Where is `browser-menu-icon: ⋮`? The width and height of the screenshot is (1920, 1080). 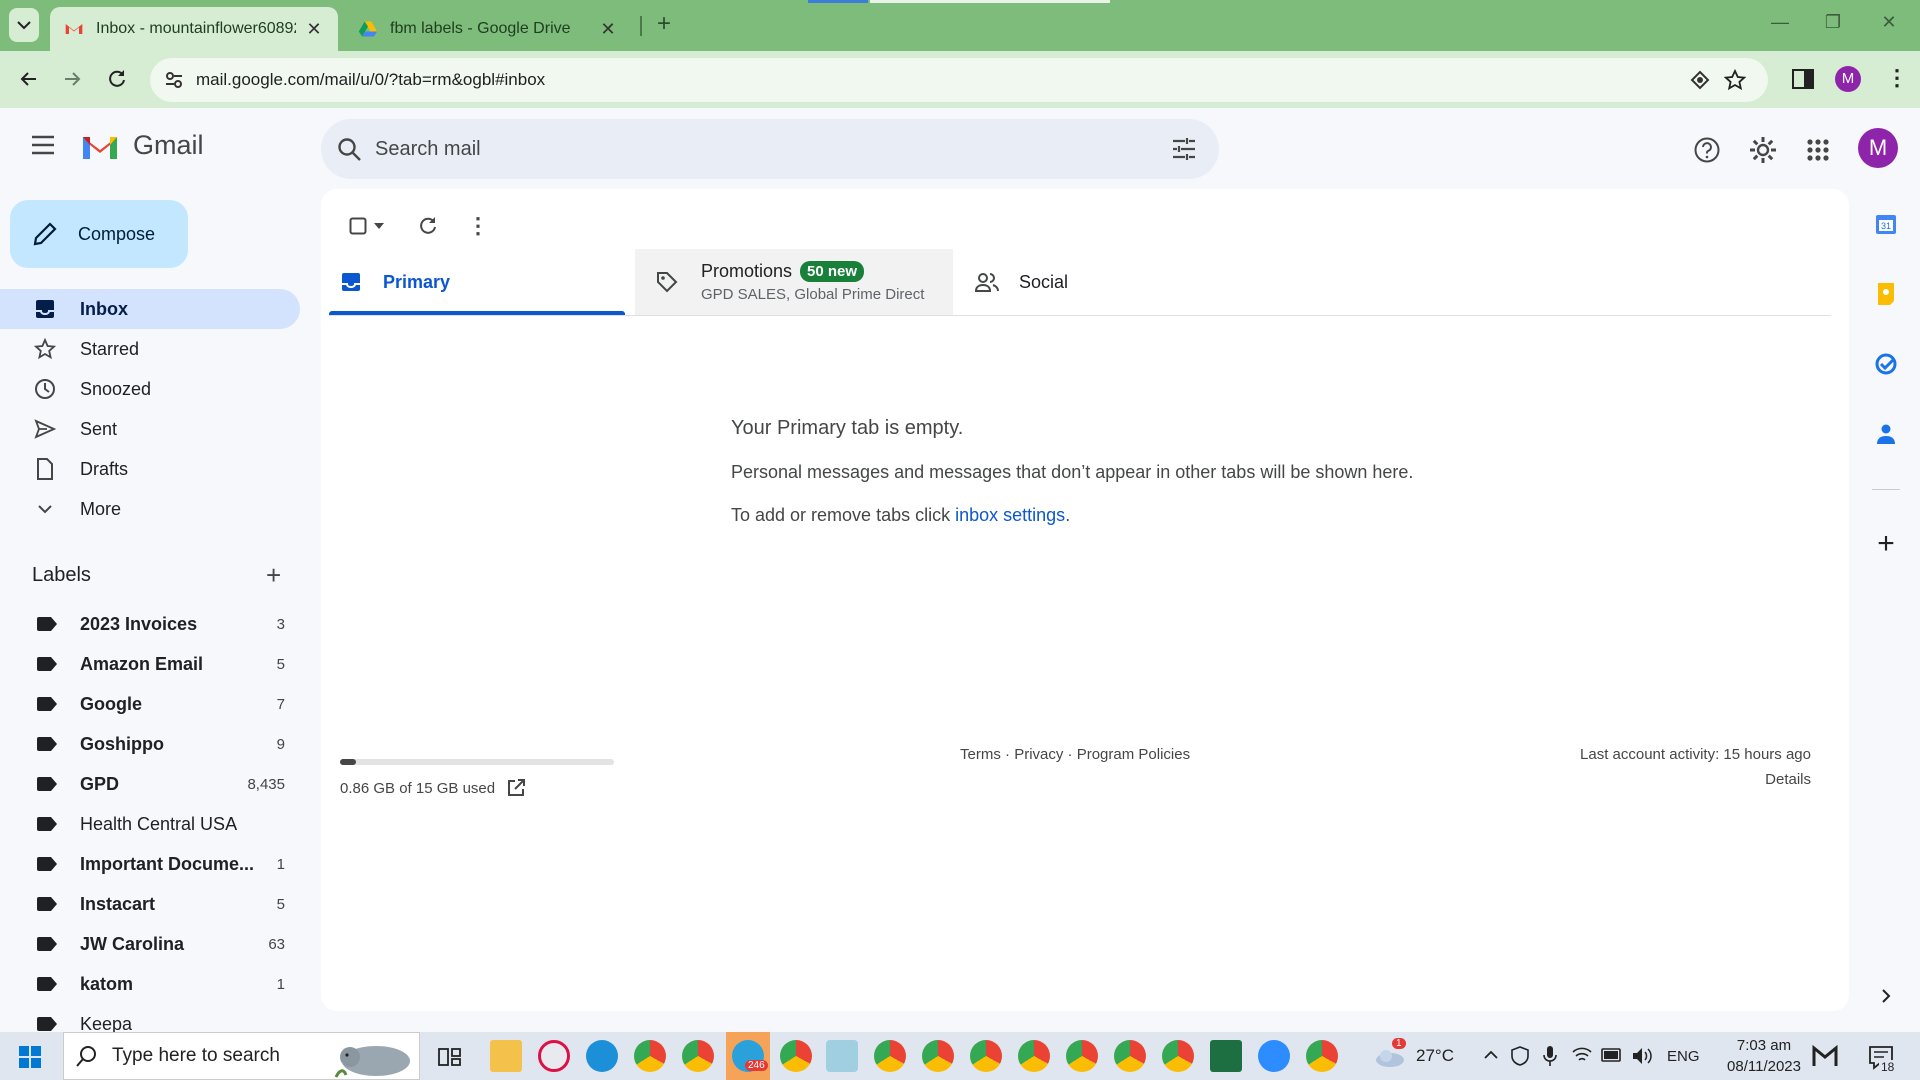
browser-menu-icon: ⋮ is located at coordinates (1897, 78).